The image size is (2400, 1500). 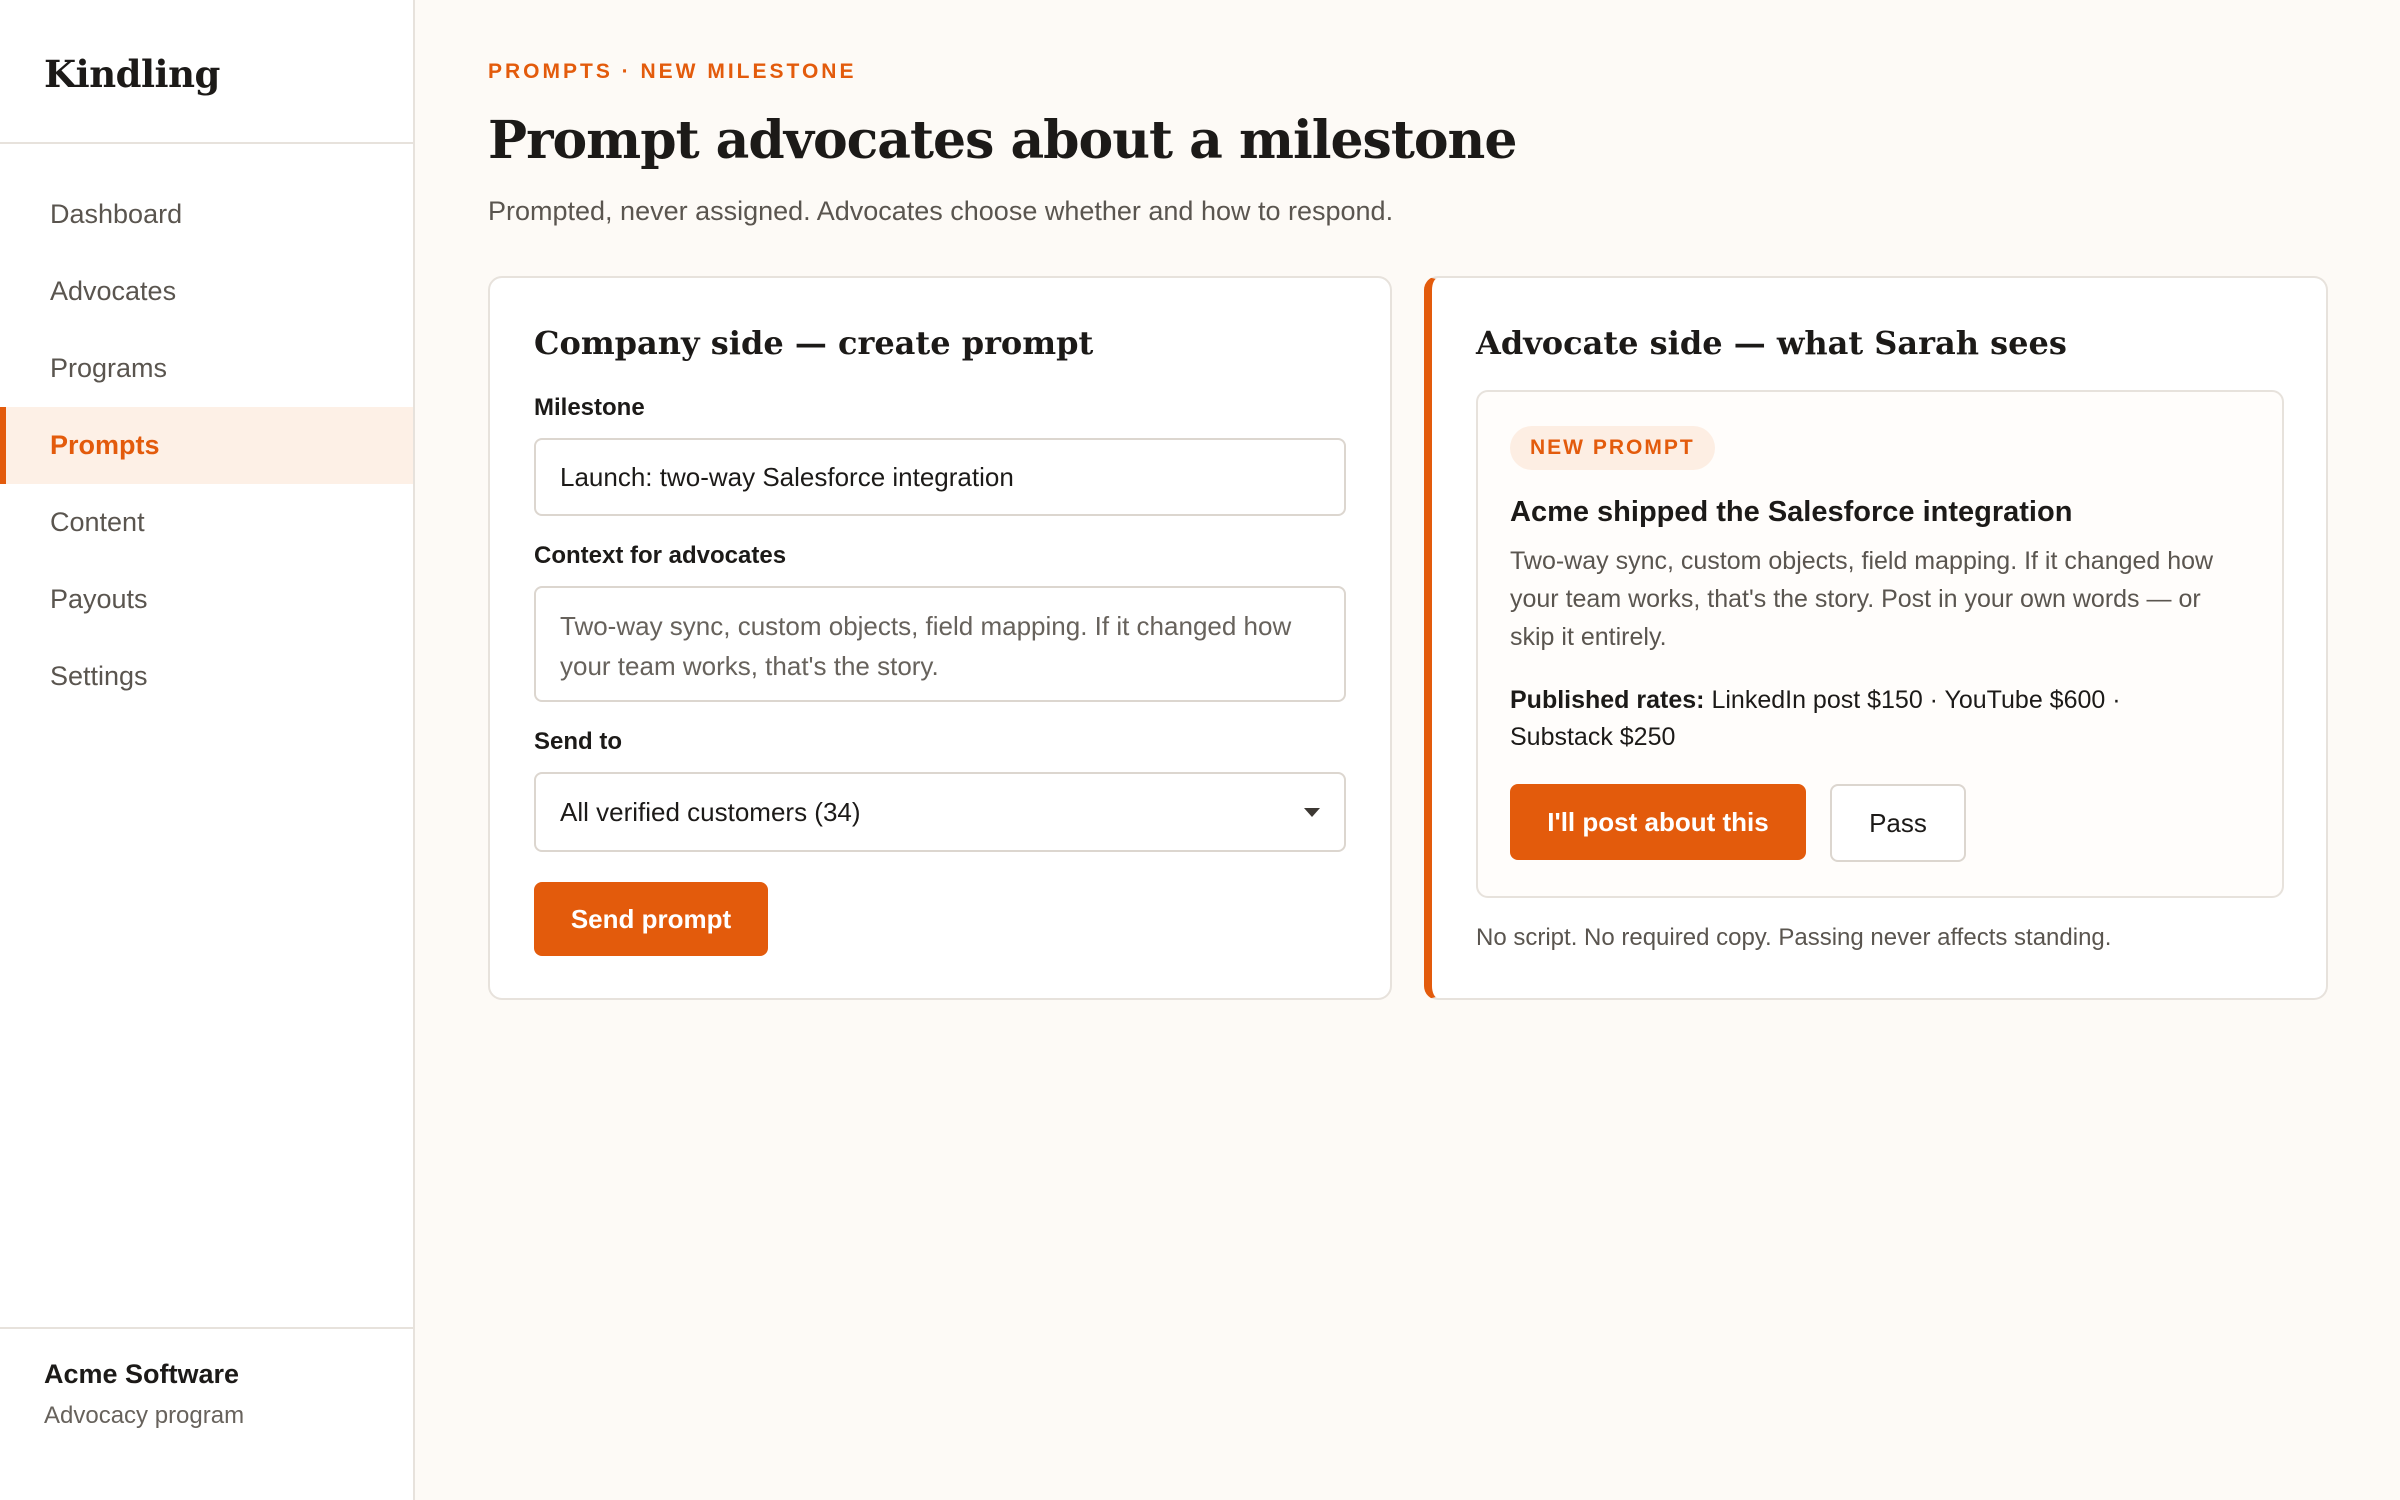 What do you see at coordinates (710, 812) in the screenshot?
I see `send-to-value: All verified customers (34)` at bounding box center [710, 812].